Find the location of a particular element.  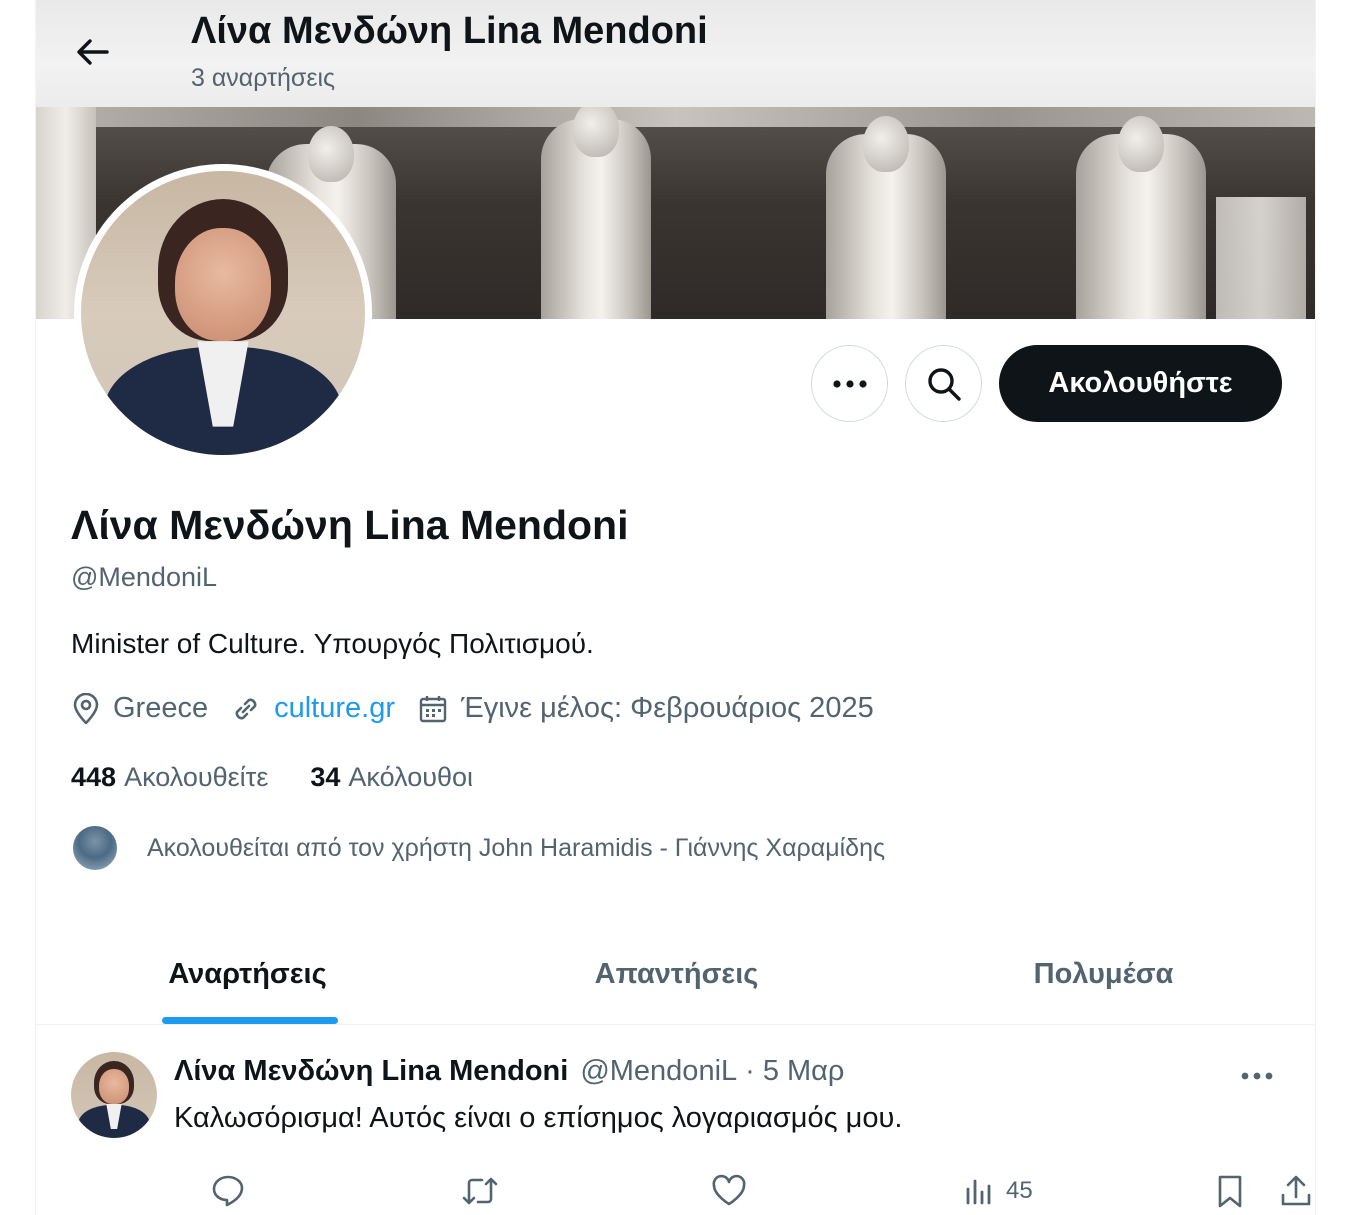

back-arrow-icon is located at coordinates (93, 52).